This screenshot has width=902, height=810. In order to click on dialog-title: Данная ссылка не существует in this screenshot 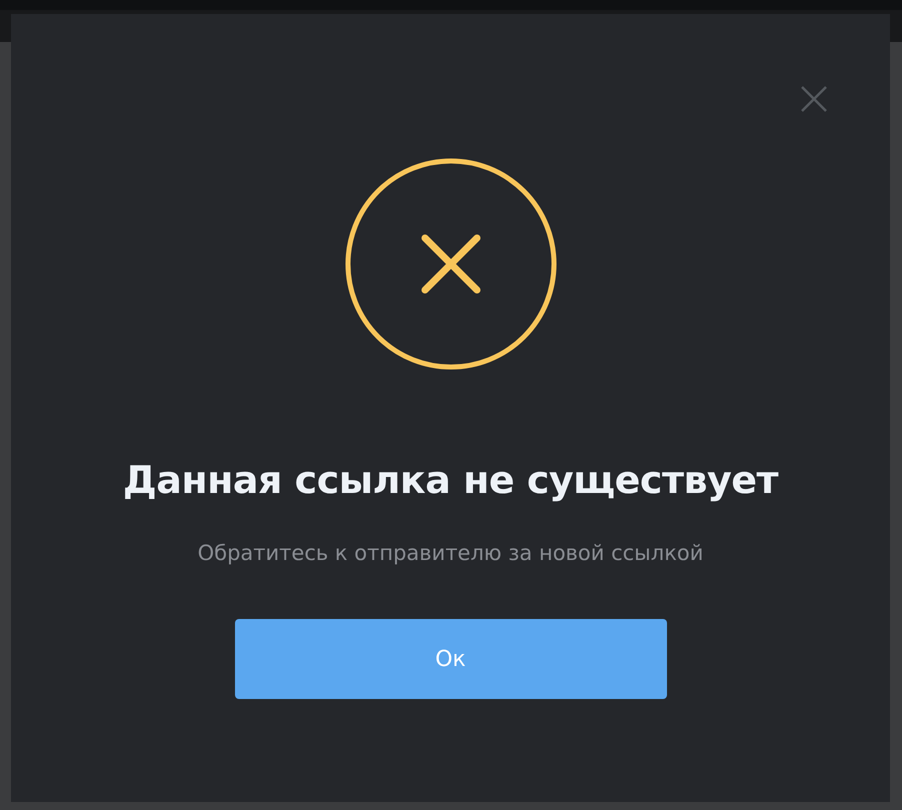, I will do `click(450, 481)`.